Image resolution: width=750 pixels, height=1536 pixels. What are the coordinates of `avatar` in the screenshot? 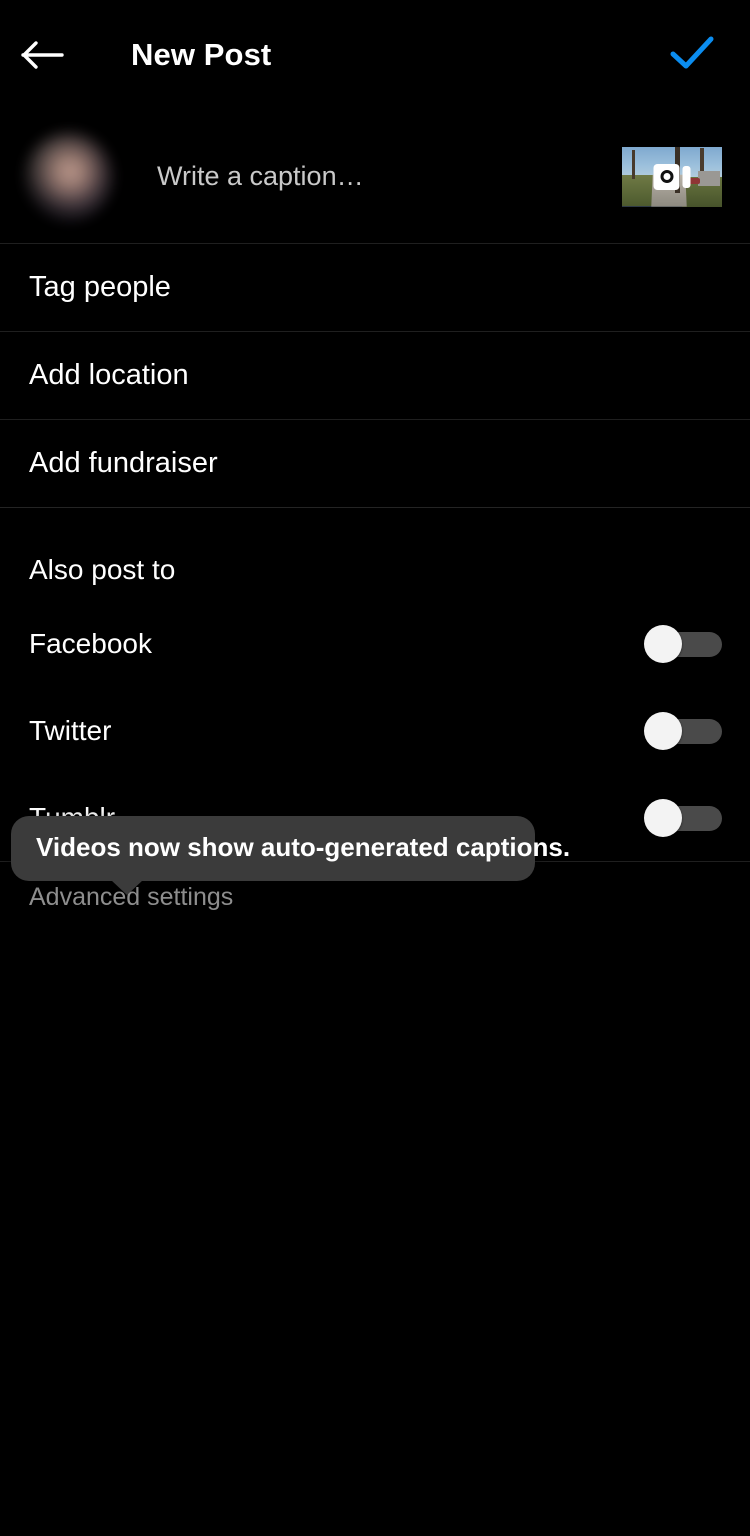 It's located at (69, 176).